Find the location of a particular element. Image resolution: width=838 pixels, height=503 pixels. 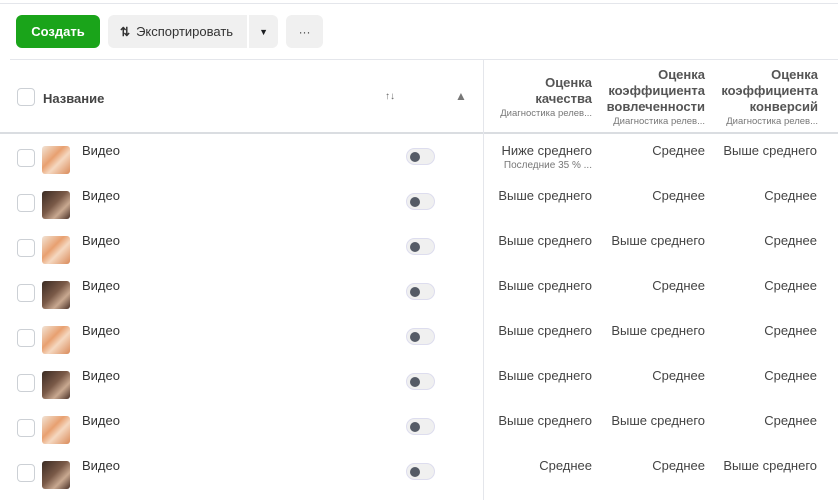

header-title: качества is located at coordinates (563, 98).